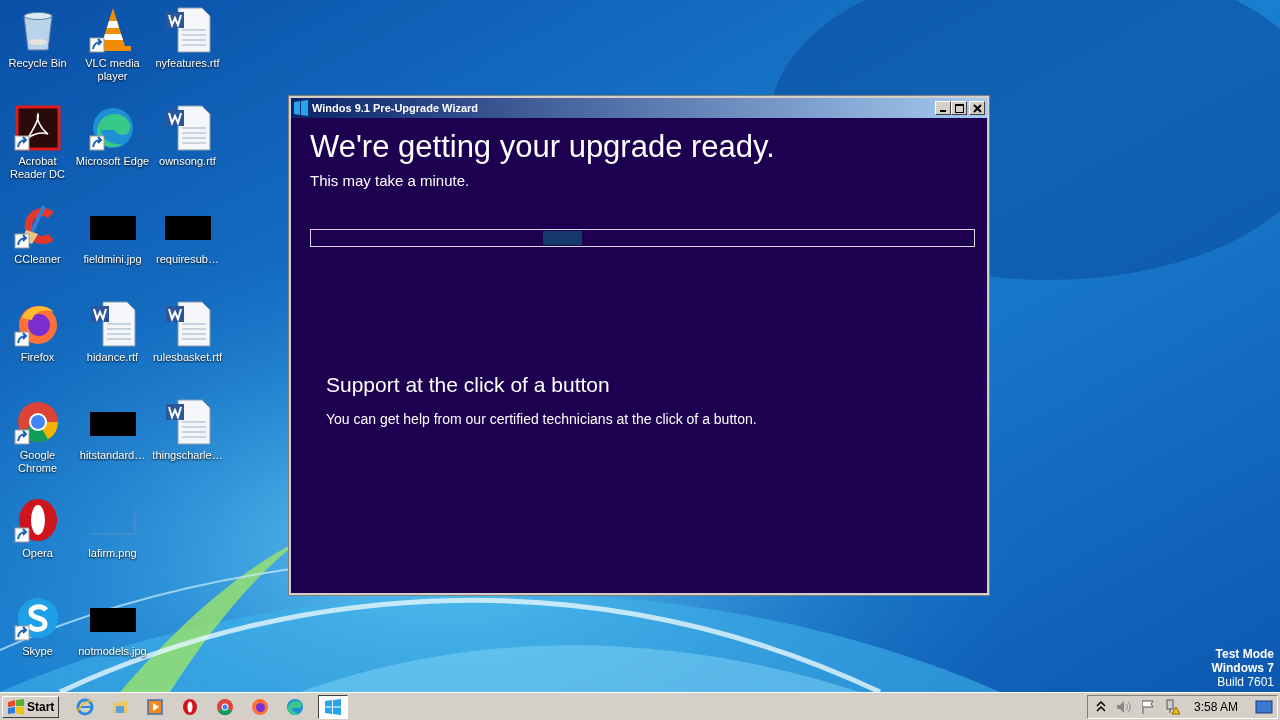 This screenshot has width=1280, height=720. I want to click on icon-label: Opera, so click(37, 553).